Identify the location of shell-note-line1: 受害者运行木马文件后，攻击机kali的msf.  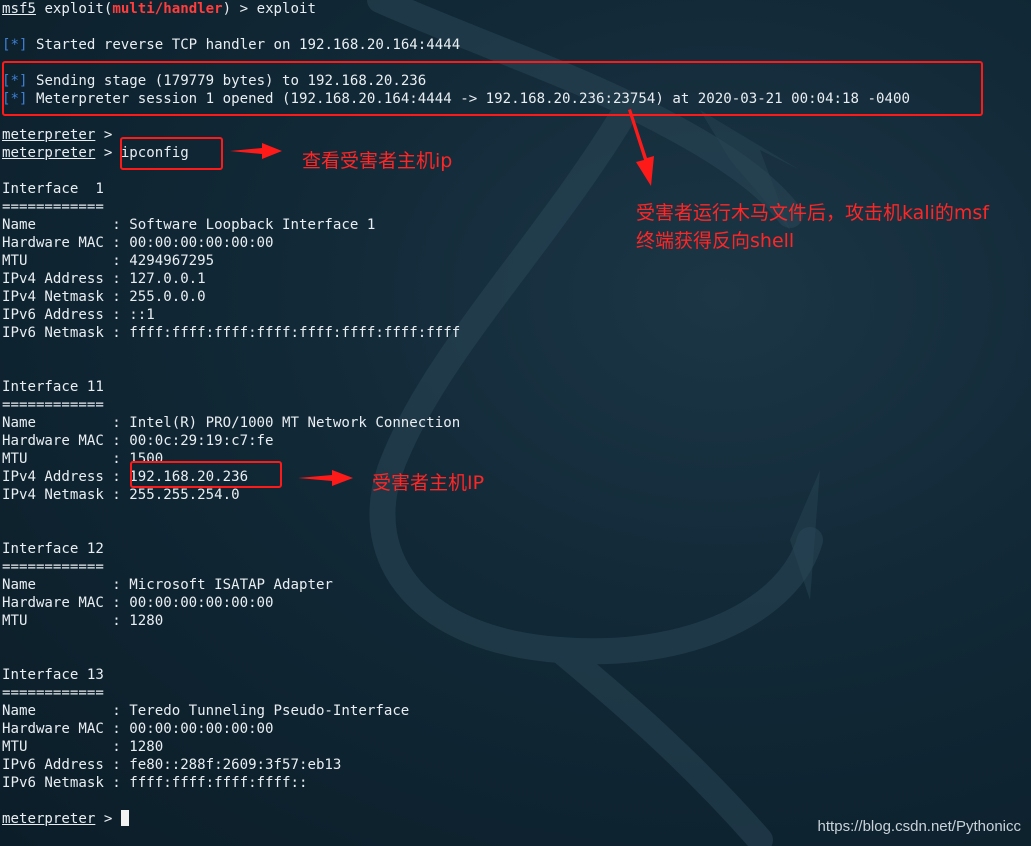
(812, 213).